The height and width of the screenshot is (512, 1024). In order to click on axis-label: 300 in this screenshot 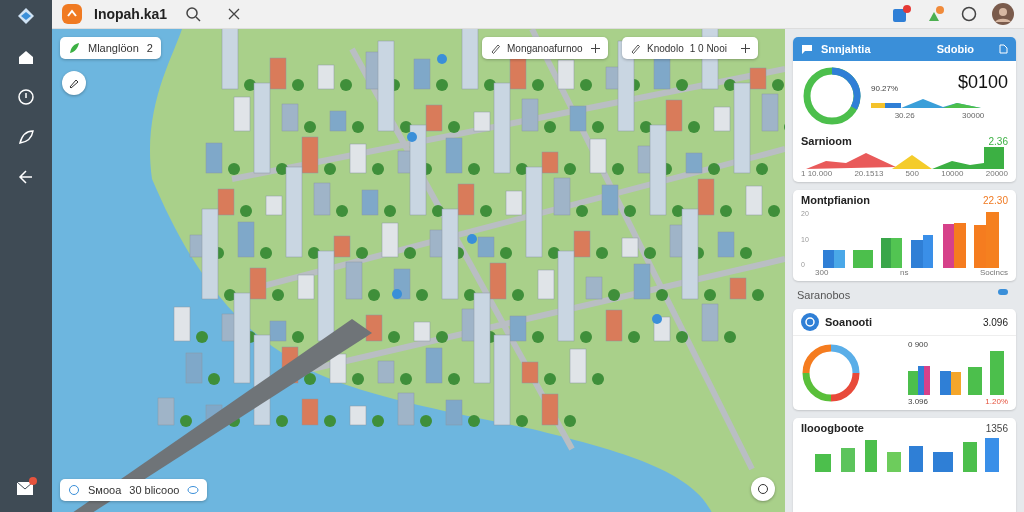, I will do `click(822, 272)`.